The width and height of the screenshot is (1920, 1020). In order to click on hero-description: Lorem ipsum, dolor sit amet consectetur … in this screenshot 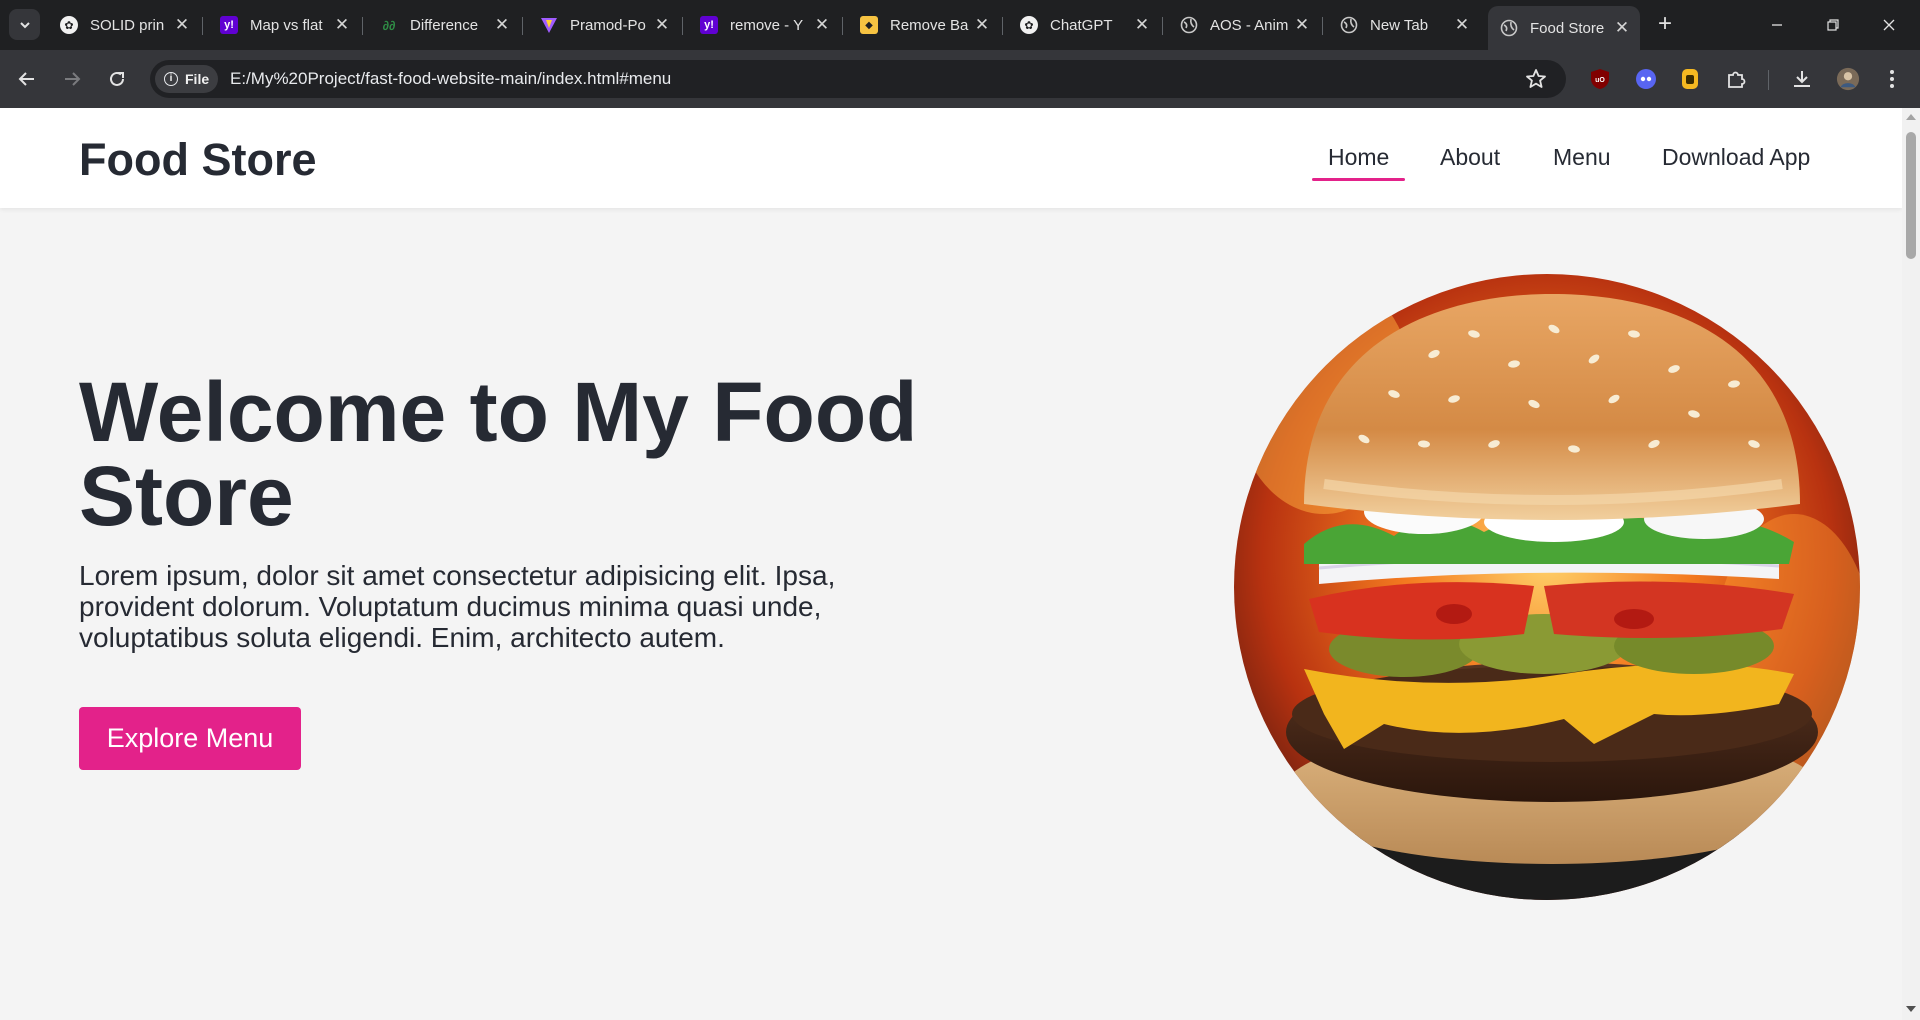, I will do `click(457, 606)`.